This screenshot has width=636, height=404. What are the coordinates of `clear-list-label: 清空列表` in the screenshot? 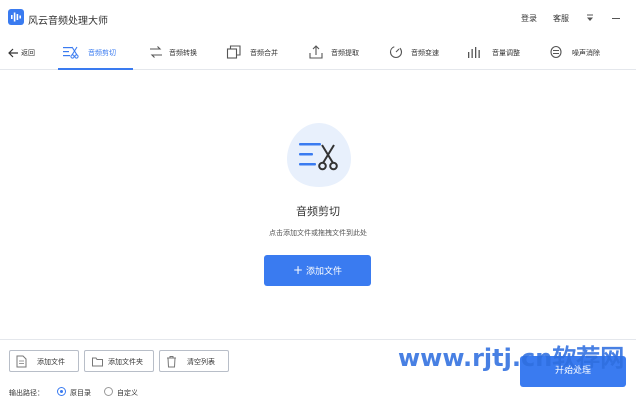 It's located at (201, 362).